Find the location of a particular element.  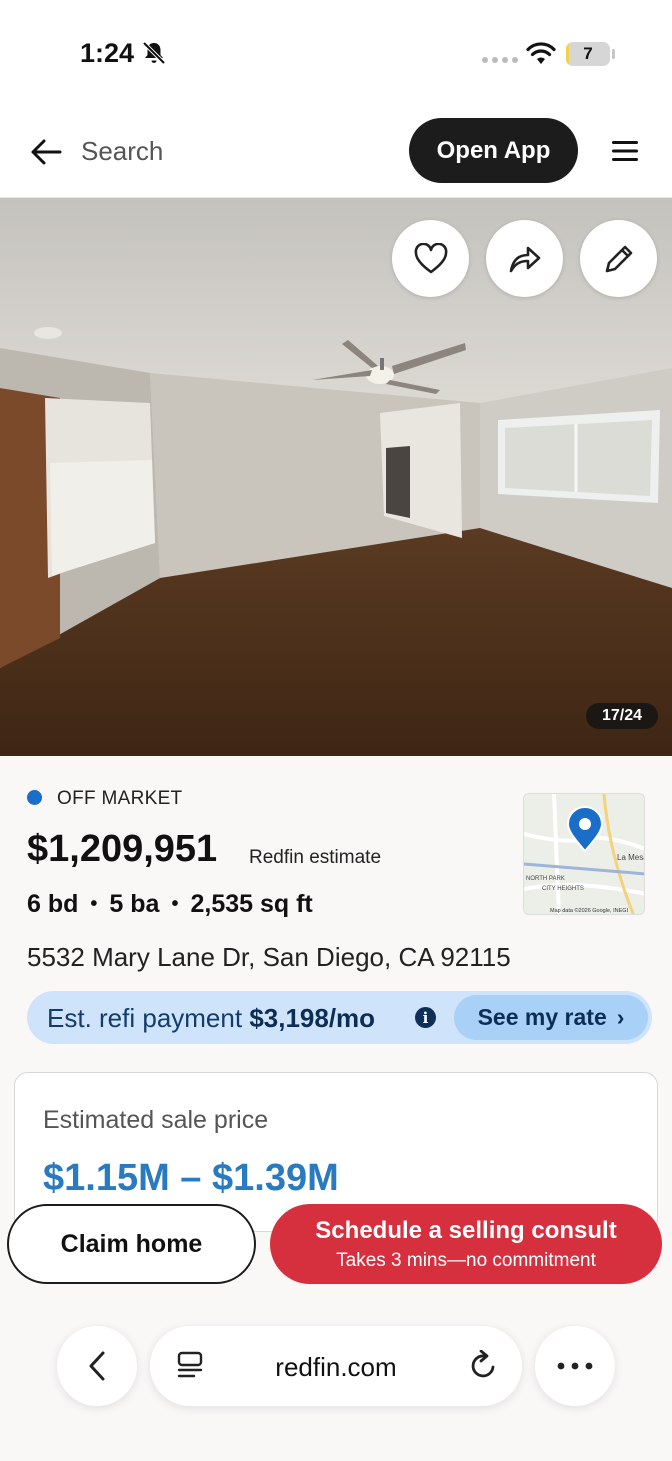

open-app-button: Open App is located at coordinates (493, 150).